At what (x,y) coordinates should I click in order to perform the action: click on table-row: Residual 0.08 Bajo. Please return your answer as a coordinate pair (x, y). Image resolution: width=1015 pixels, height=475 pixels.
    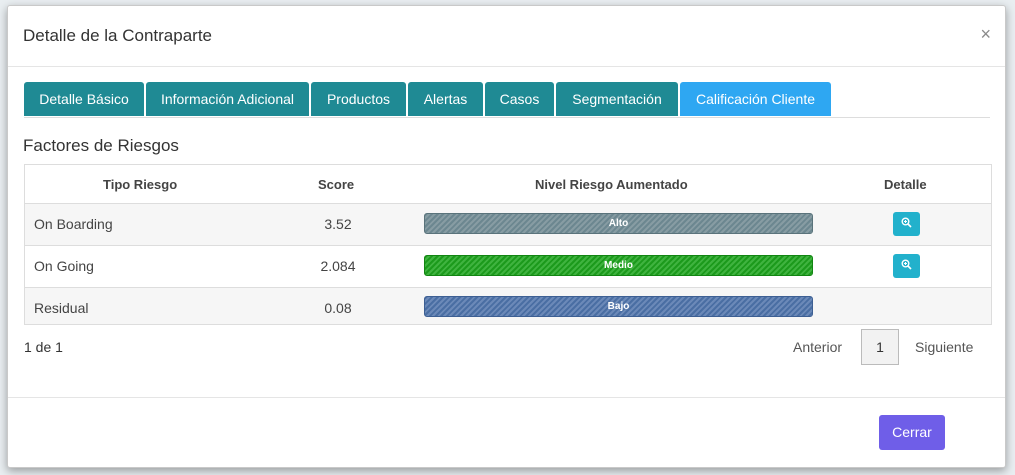
    Looking at the image, I should click on (508, 306).